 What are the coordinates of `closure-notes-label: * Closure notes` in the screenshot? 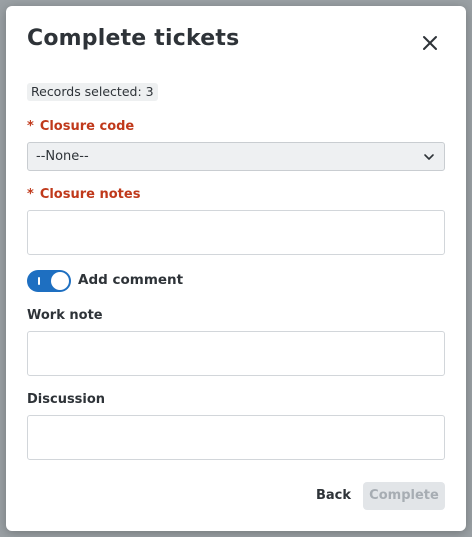 It's located at (83, 194).